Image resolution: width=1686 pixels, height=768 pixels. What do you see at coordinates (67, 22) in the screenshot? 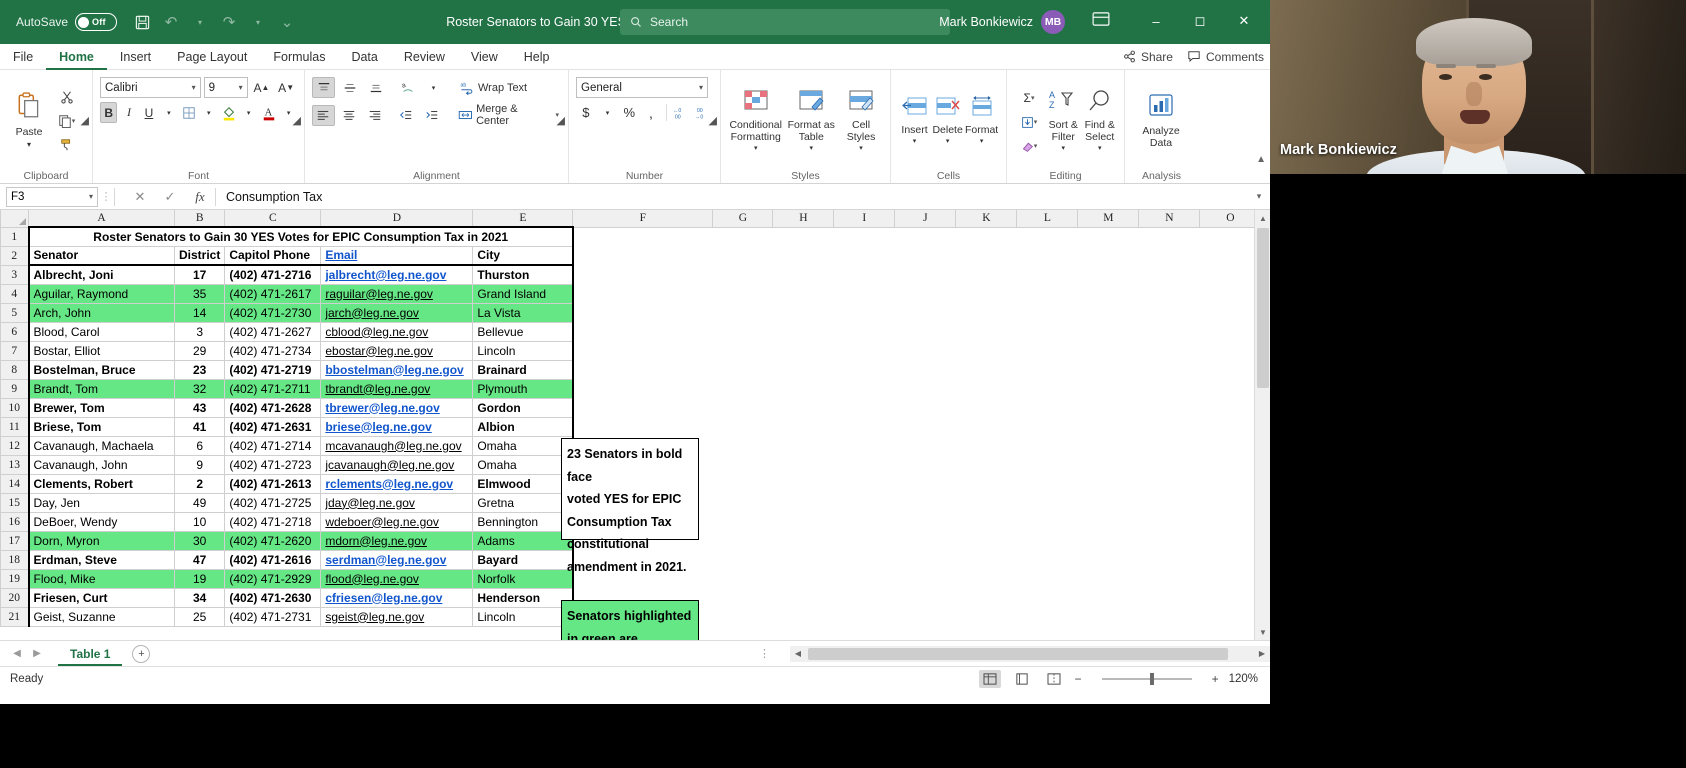
I see `autosave-control: AutoSave Off` at bounding box center [67, 22].